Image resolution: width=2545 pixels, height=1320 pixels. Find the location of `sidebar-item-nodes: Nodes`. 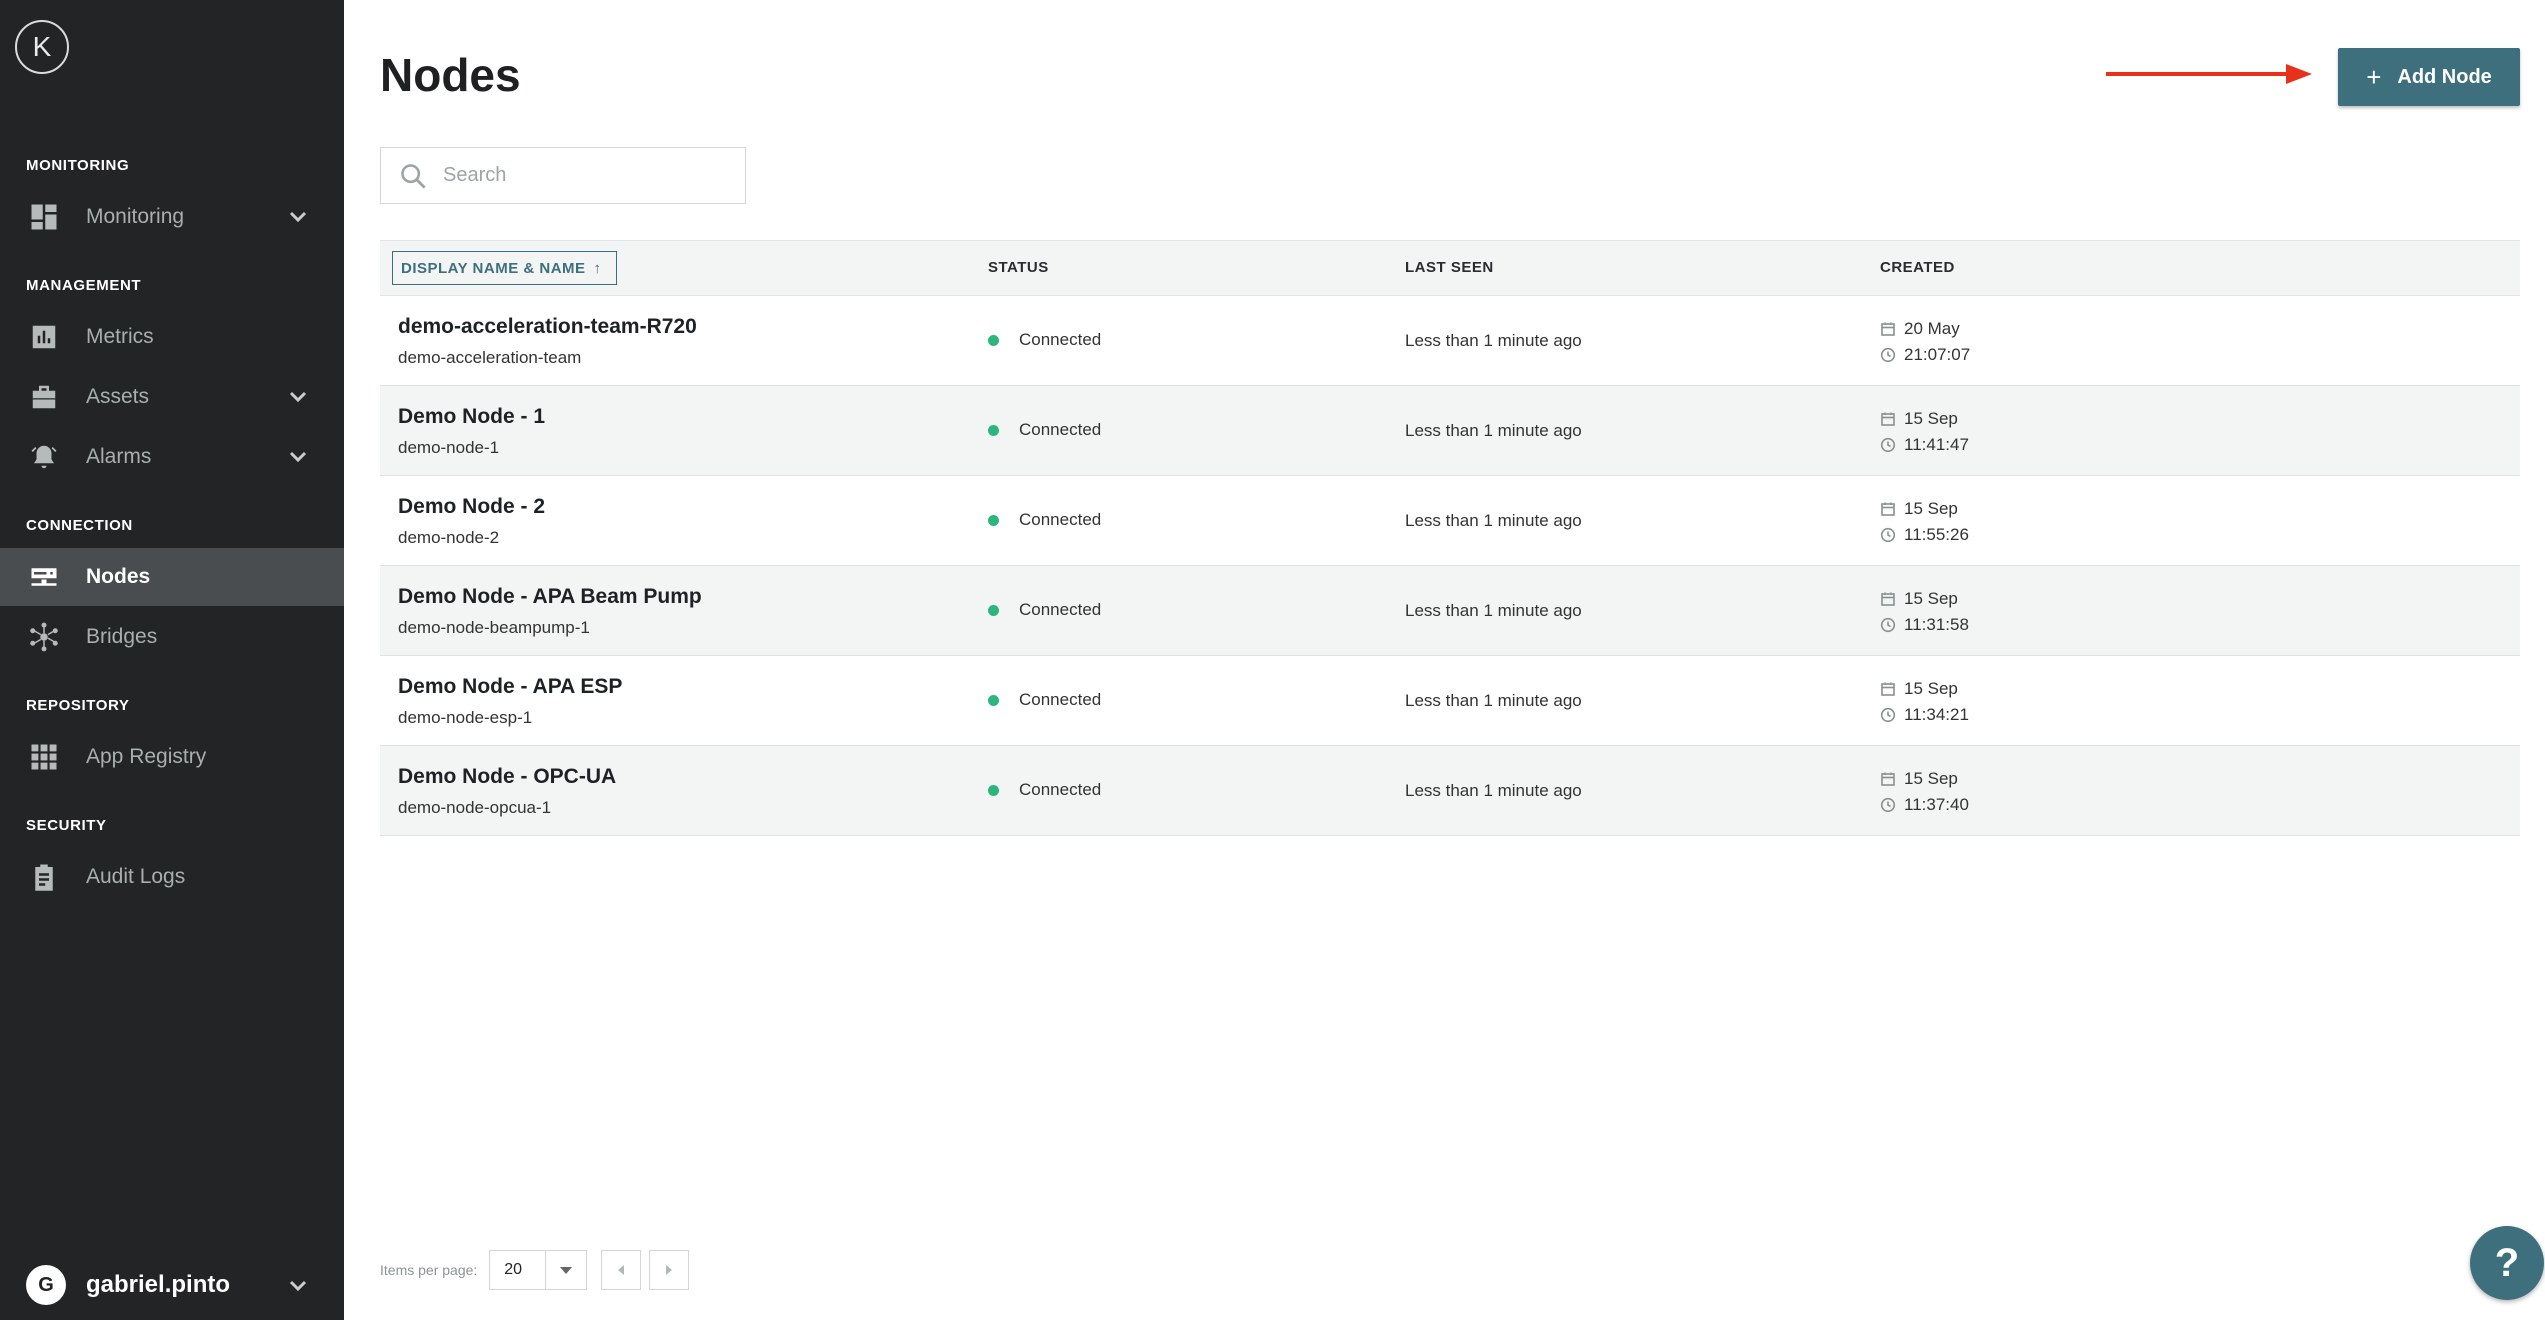

sidebar-item-nodes: Nodes is located at coordinates (172, 577).